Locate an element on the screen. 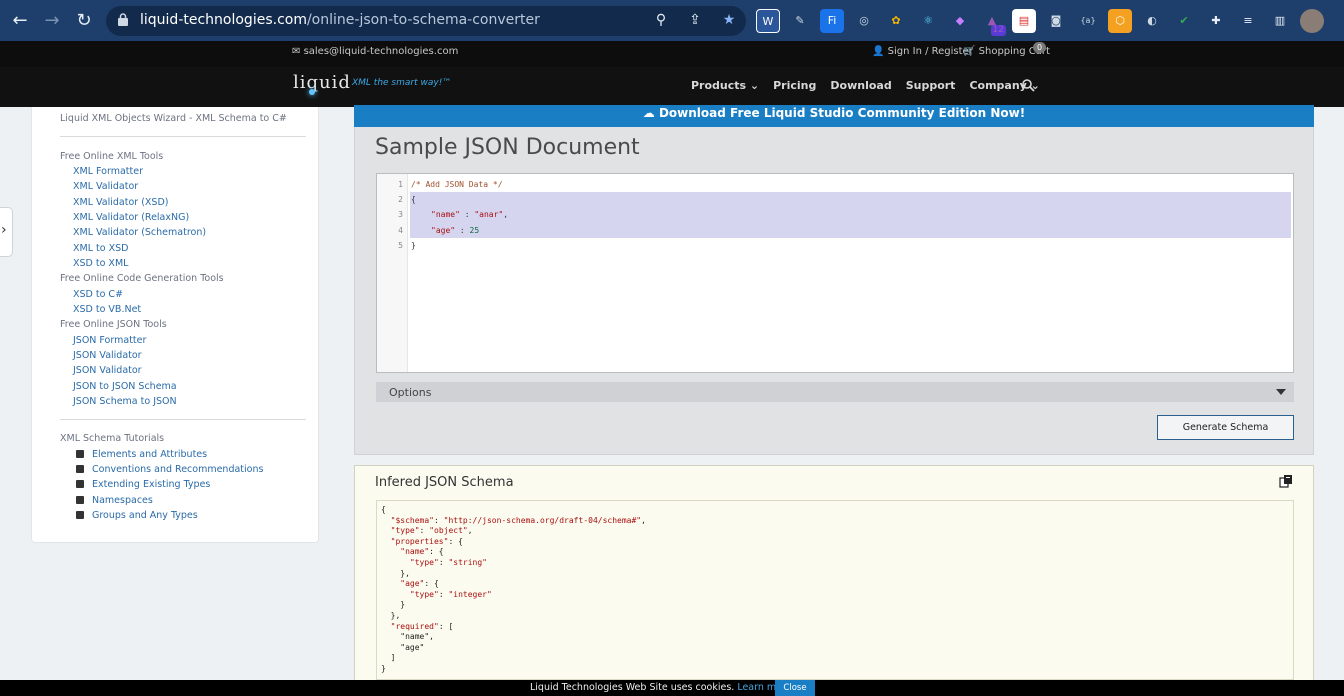 The width and height of the screenshot is (1344, 696). sidebar-toggle: › is located at coordinates (6, 232).